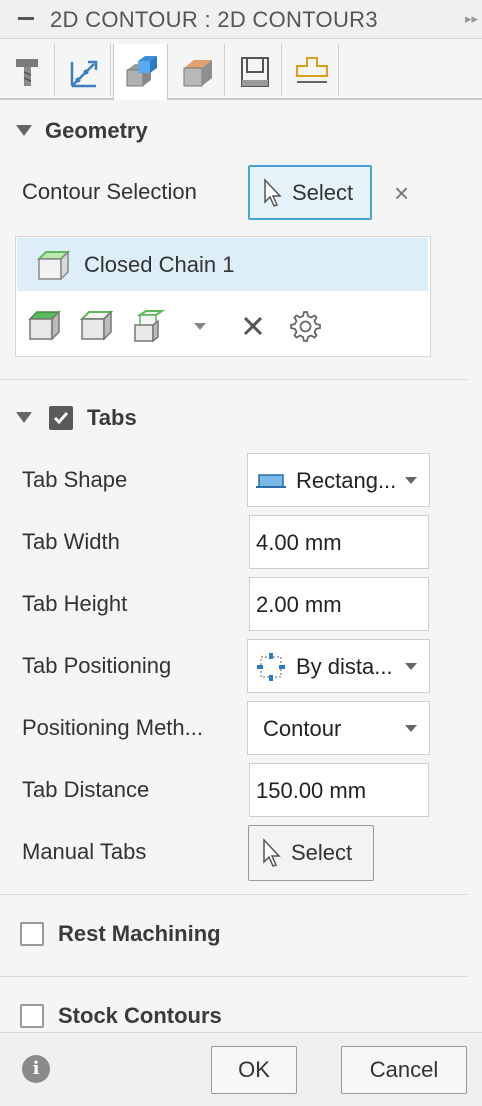 This screenshot has width=482, height=1106. Describe the element at coordinates (197, 73) in the screenshot. I see `passes-box-icon` at that location.